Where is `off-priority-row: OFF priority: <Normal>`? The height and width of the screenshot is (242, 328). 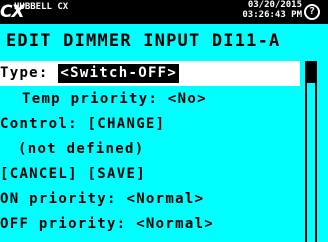 off-priority-row: OFF priority: <Normal> is located at coordinates (150, 224).